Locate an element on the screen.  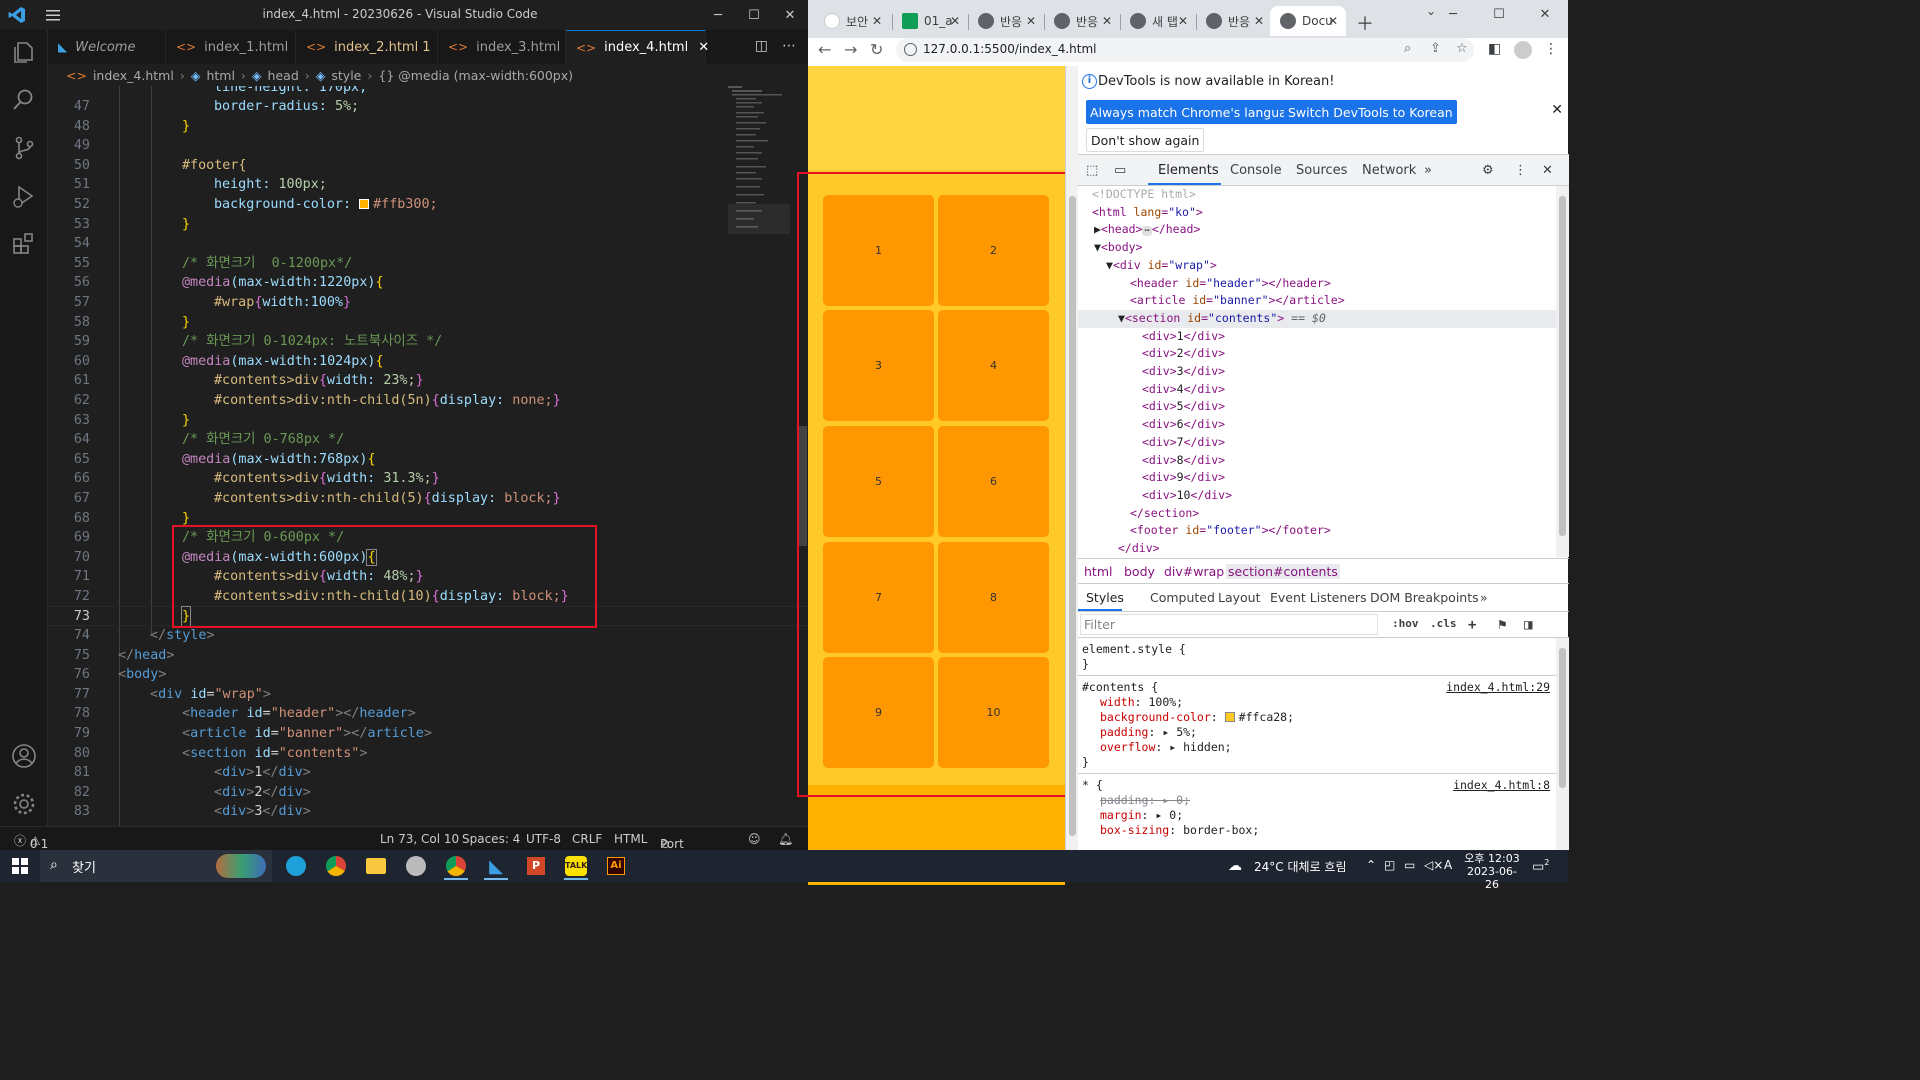
split-editor-icon: ◫ is located at coordinates (761, 46).